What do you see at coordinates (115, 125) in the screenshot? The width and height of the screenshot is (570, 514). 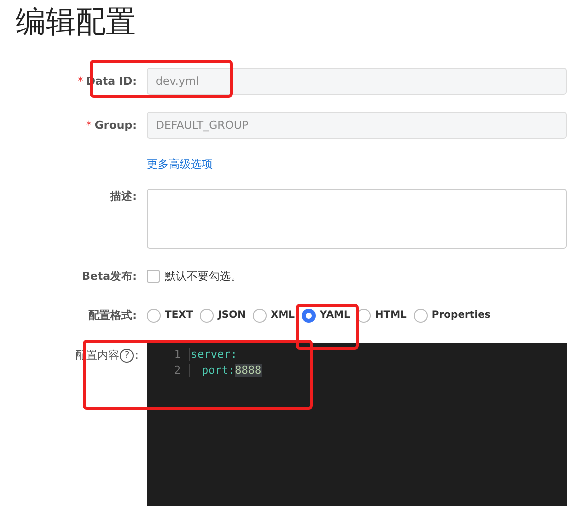 I see `field-label: Group:` at bounding box center [115, 125].